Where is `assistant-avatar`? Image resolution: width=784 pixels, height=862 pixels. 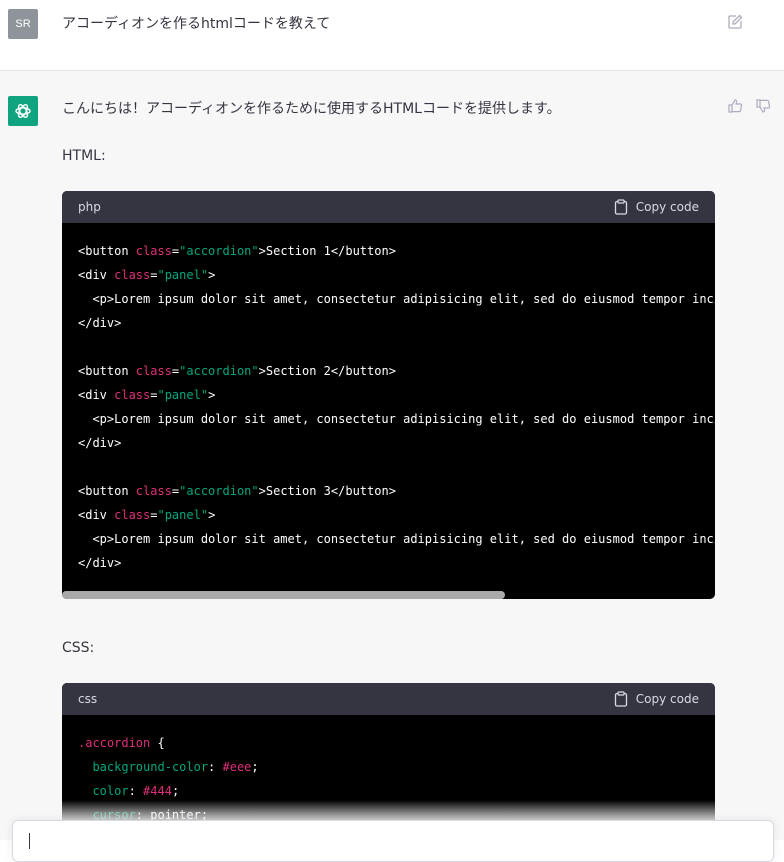 assistant-avatar is located at coordinates (23, 111).